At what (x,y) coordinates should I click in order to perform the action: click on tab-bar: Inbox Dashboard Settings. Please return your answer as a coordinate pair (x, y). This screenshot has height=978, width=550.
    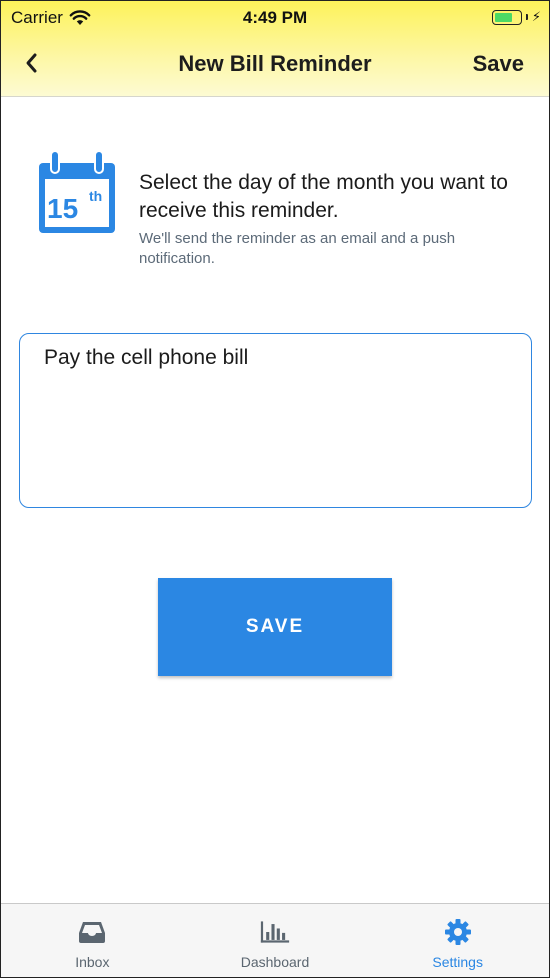
    Looking at the image, I should click on (275, 940).